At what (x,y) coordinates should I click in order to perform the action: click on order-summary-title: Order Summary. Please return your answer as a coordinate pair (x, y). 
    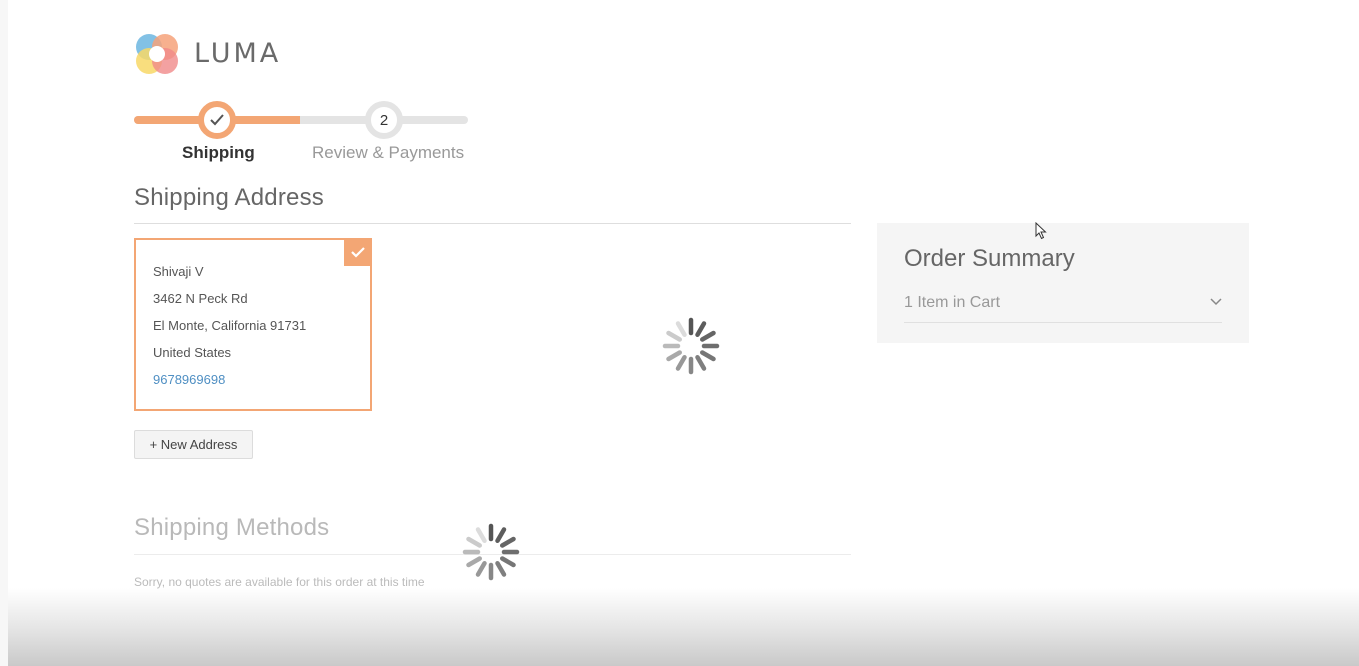
    Looking at the image, I should click on (989, 258).